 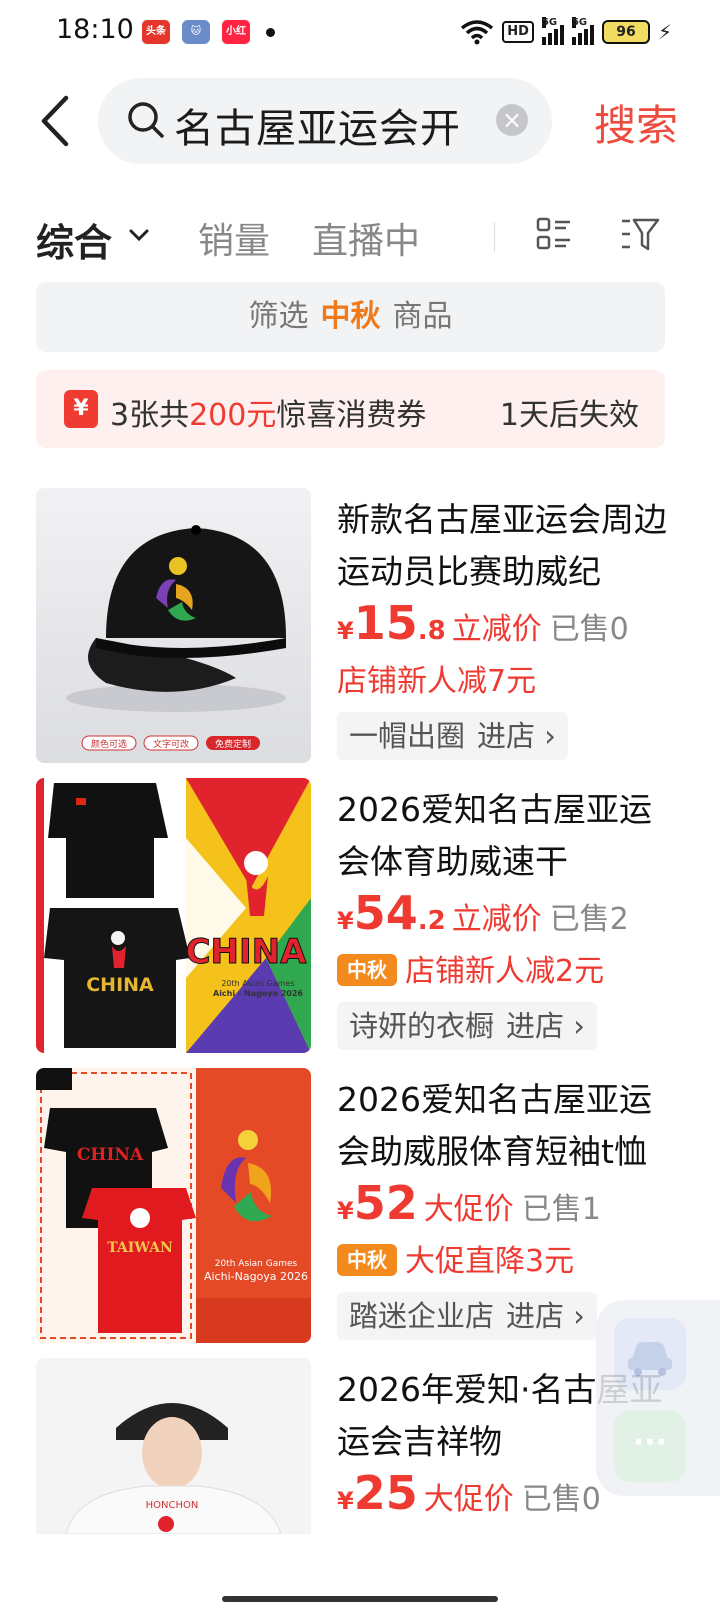 I want to click on filter-suffix: 商品, so click(x=422, y=316).